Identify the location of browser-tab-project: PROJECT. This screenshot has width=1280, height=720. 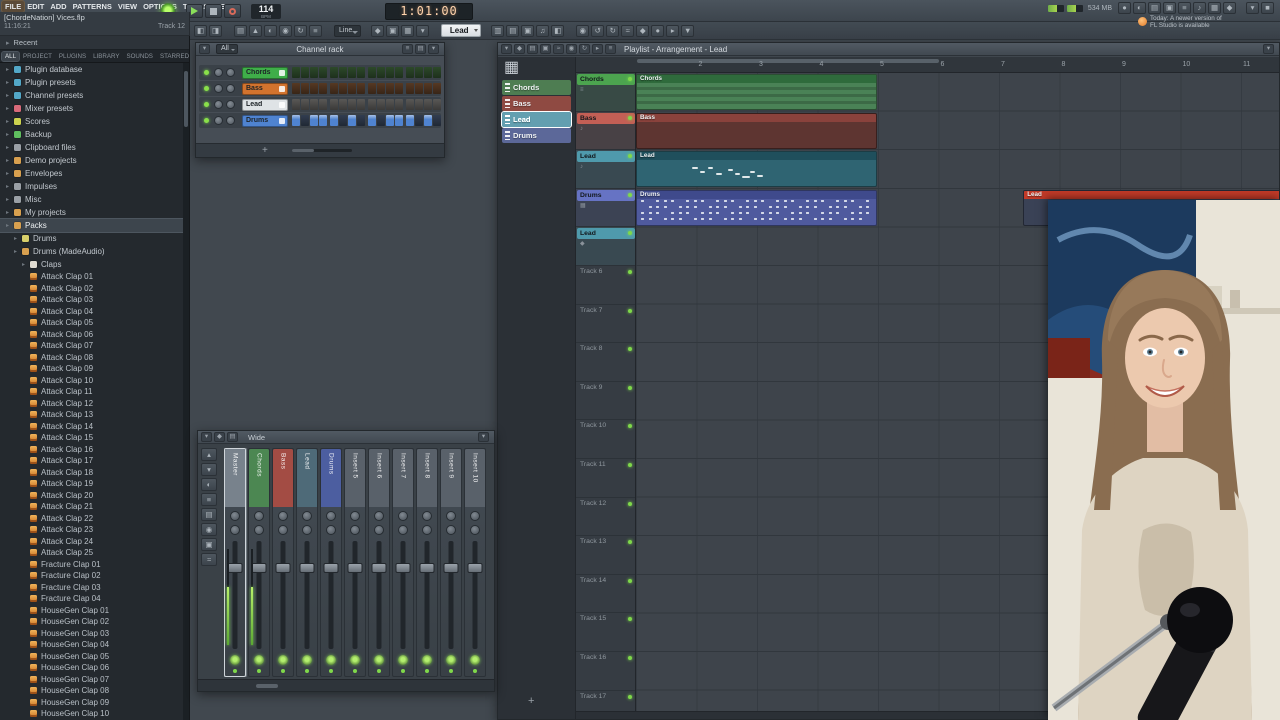
(37, 56).